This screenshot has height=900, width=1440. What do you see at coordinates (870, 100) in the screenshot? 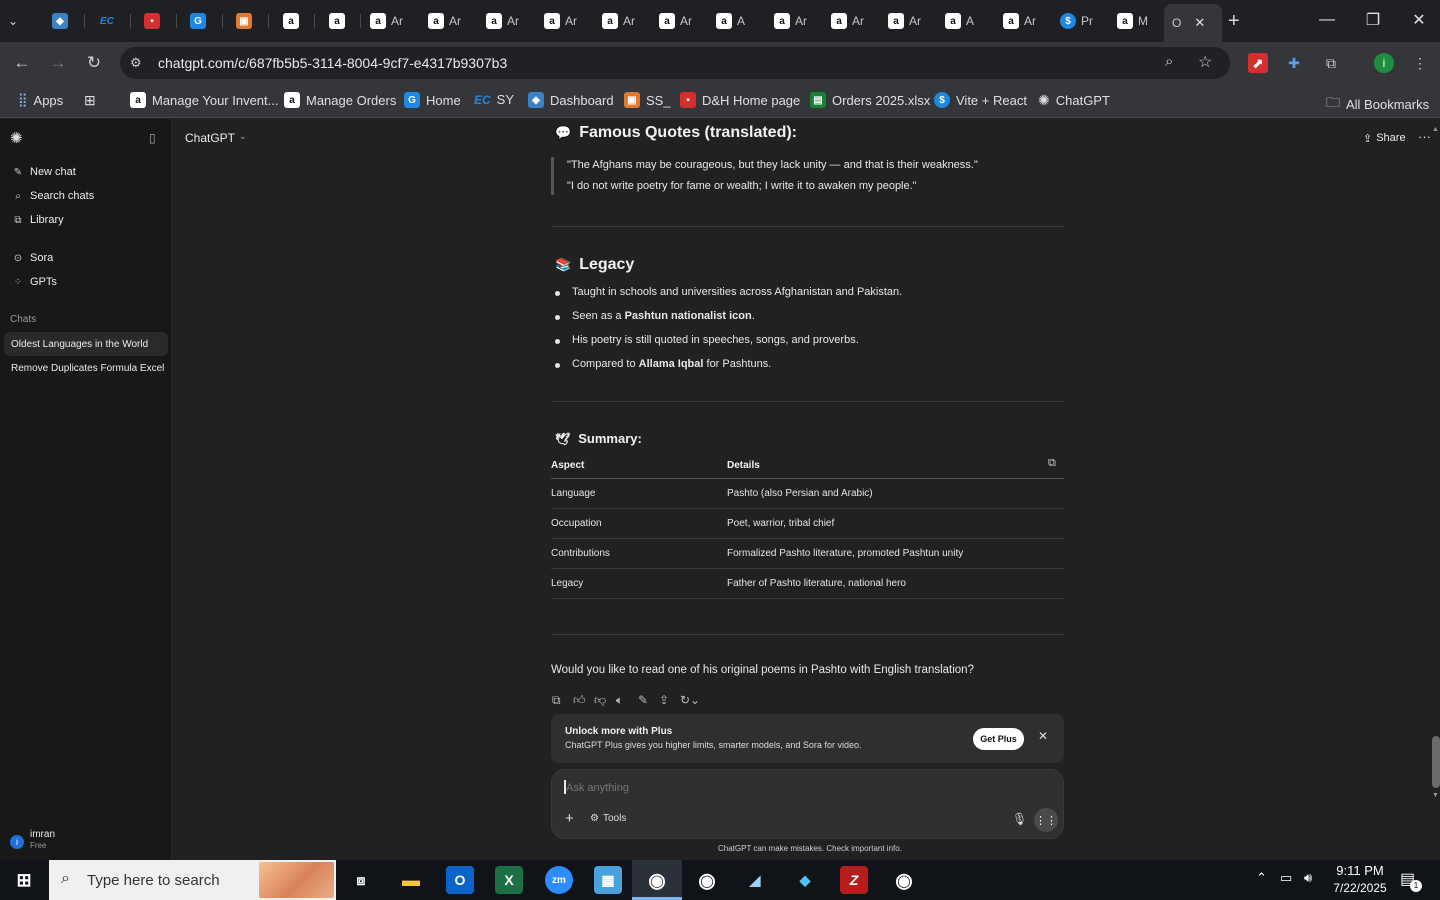
I see `bookmark-orders-xlsx: ▤ Orders 2025.xlsx` at bounding box center [870, 100].